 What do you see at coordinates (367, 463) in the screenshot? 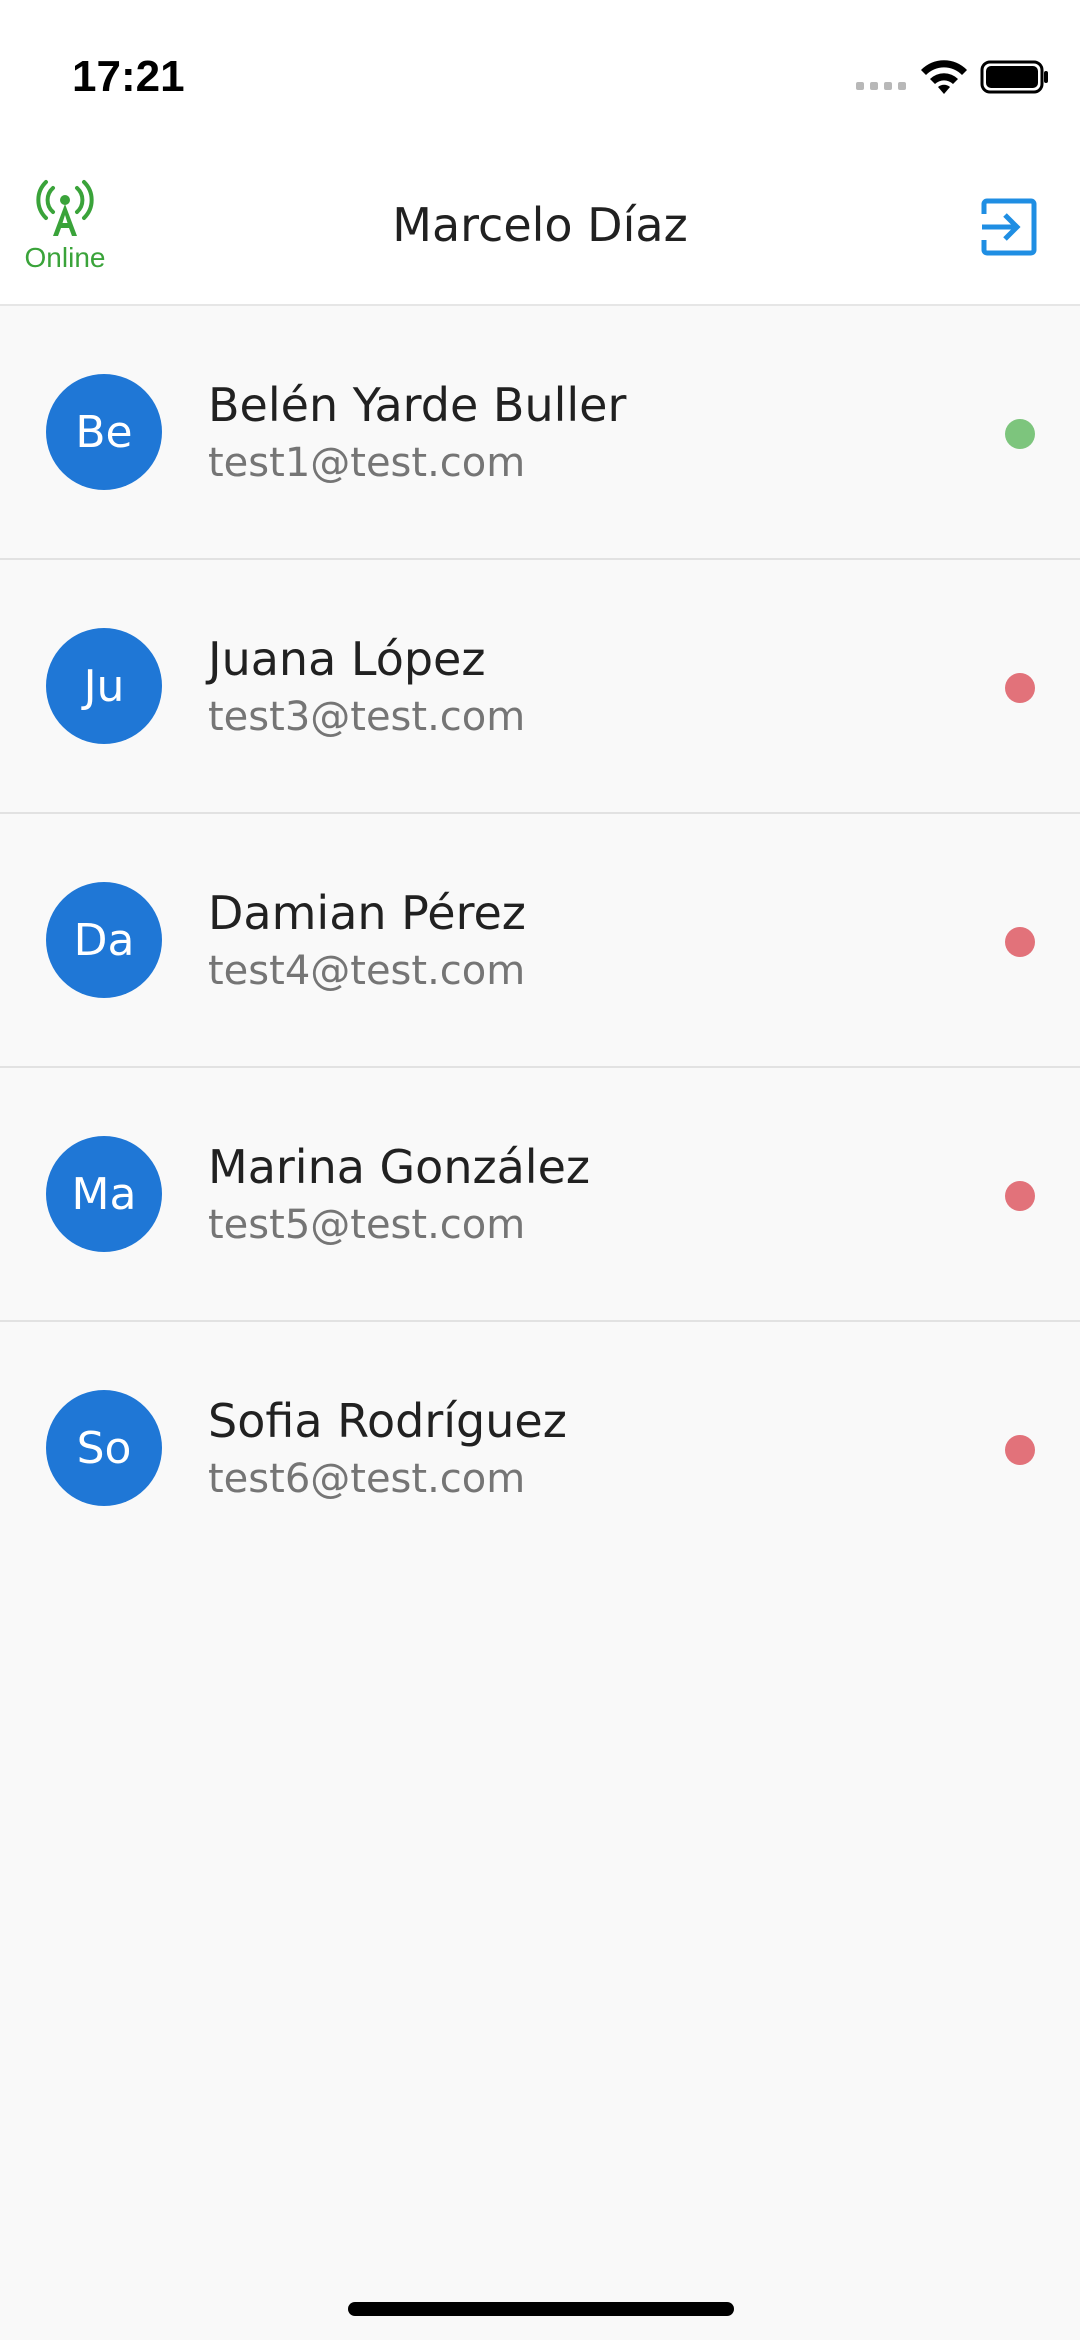
I see `user-email: test1@test.com` at bounding box center [367, 463].